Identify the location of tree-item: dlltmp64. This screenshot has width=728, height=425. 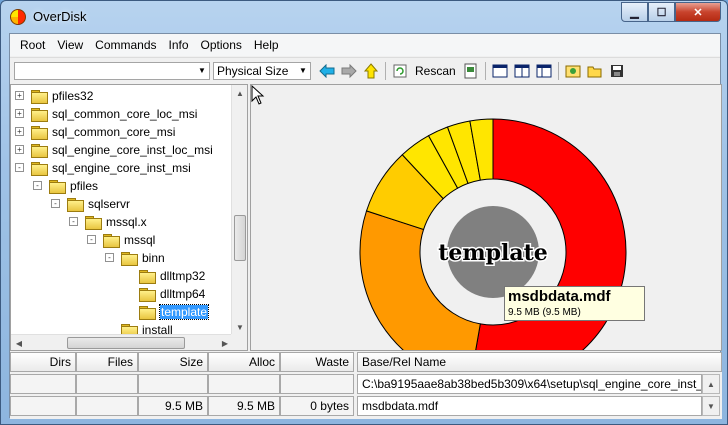
(172, 294).